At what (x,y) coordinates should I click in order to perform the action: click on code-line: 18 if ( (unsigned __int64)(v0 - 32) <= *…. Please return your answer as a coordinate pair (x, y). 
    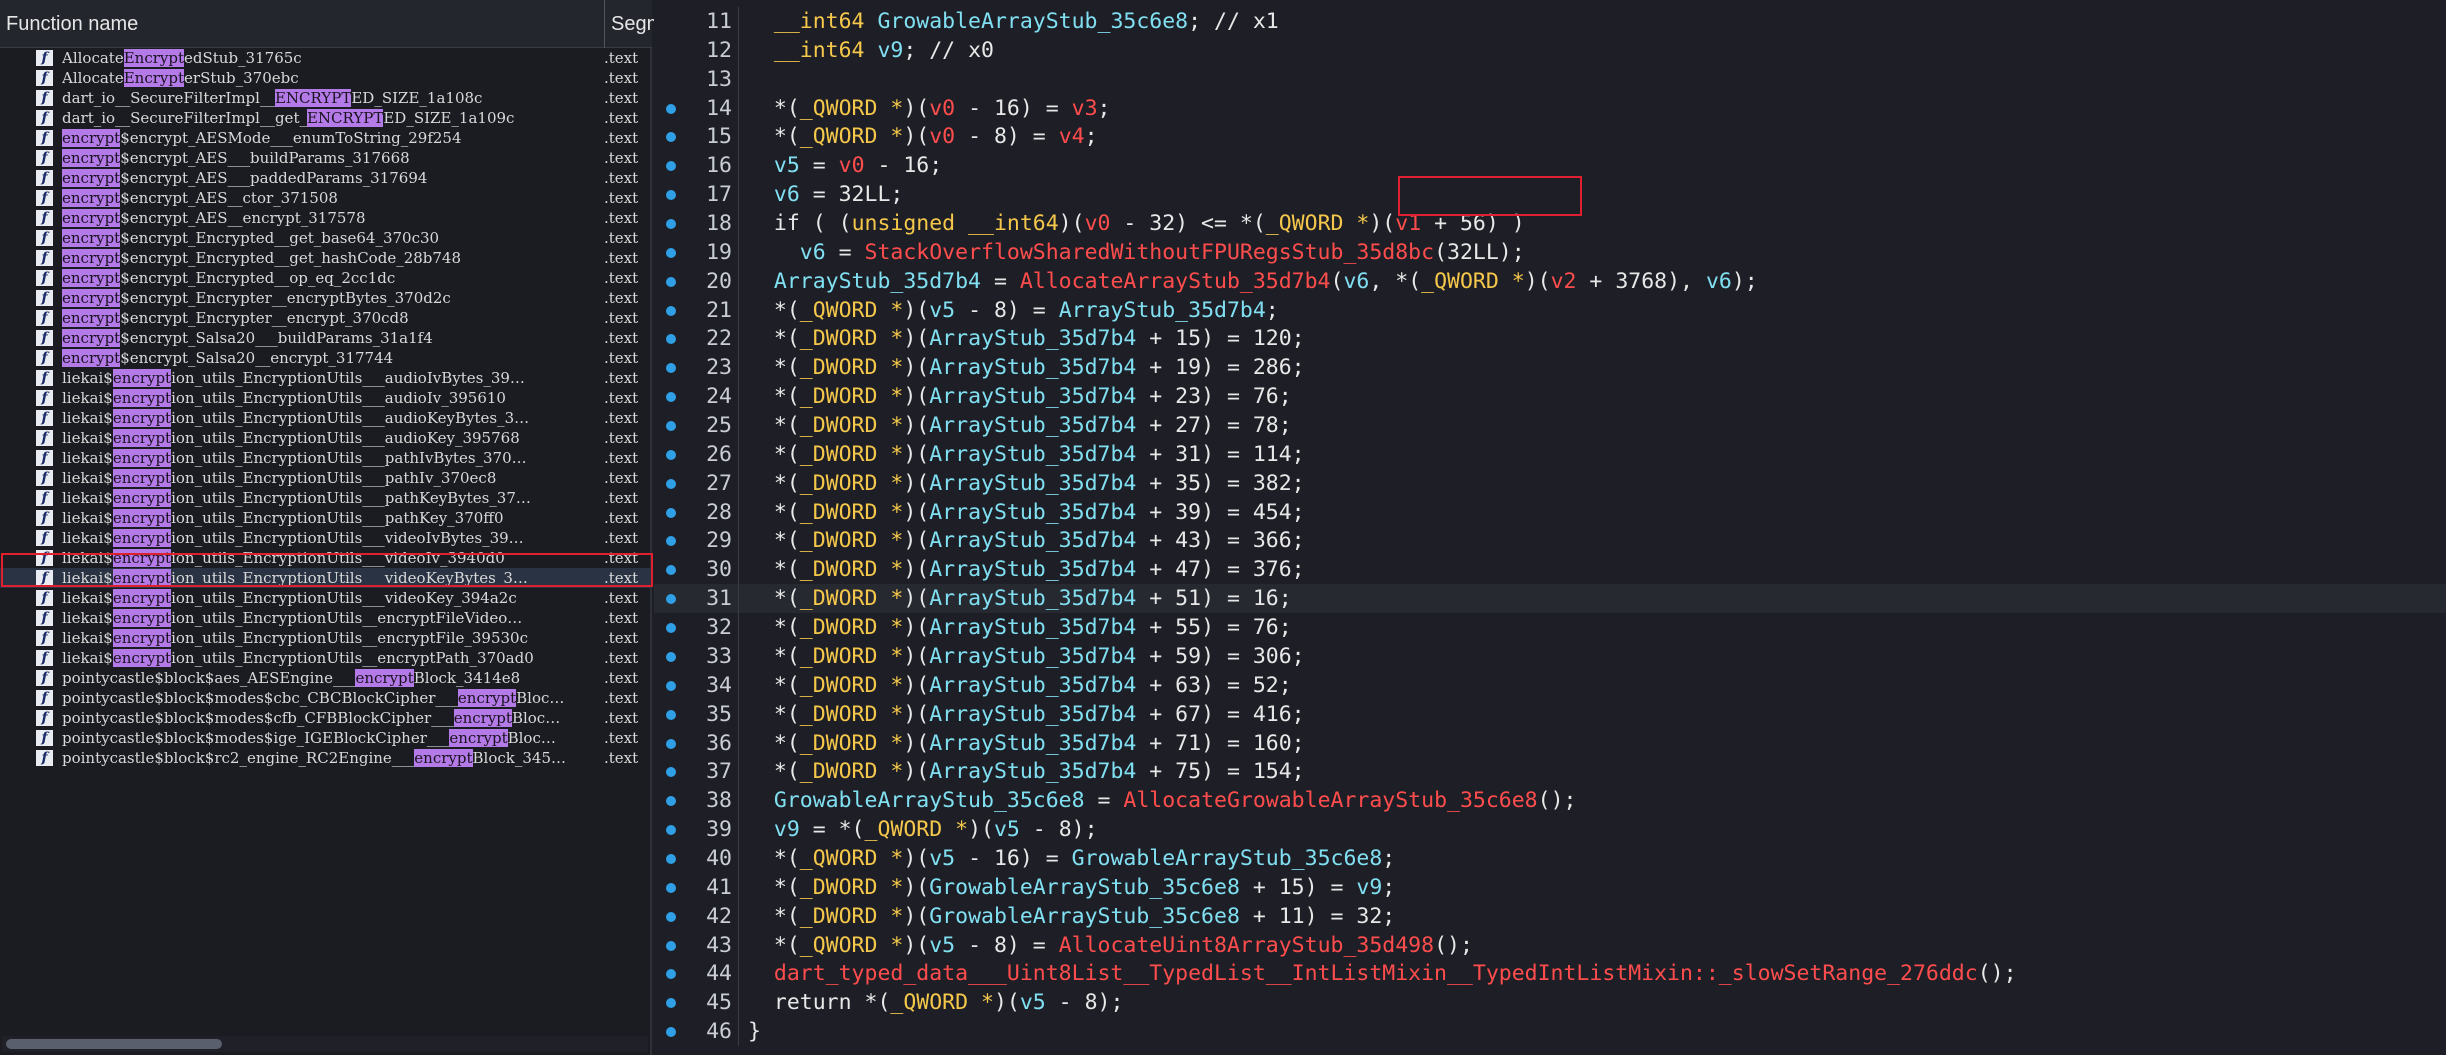
    Looking at the image, I should click on (1550, 224).